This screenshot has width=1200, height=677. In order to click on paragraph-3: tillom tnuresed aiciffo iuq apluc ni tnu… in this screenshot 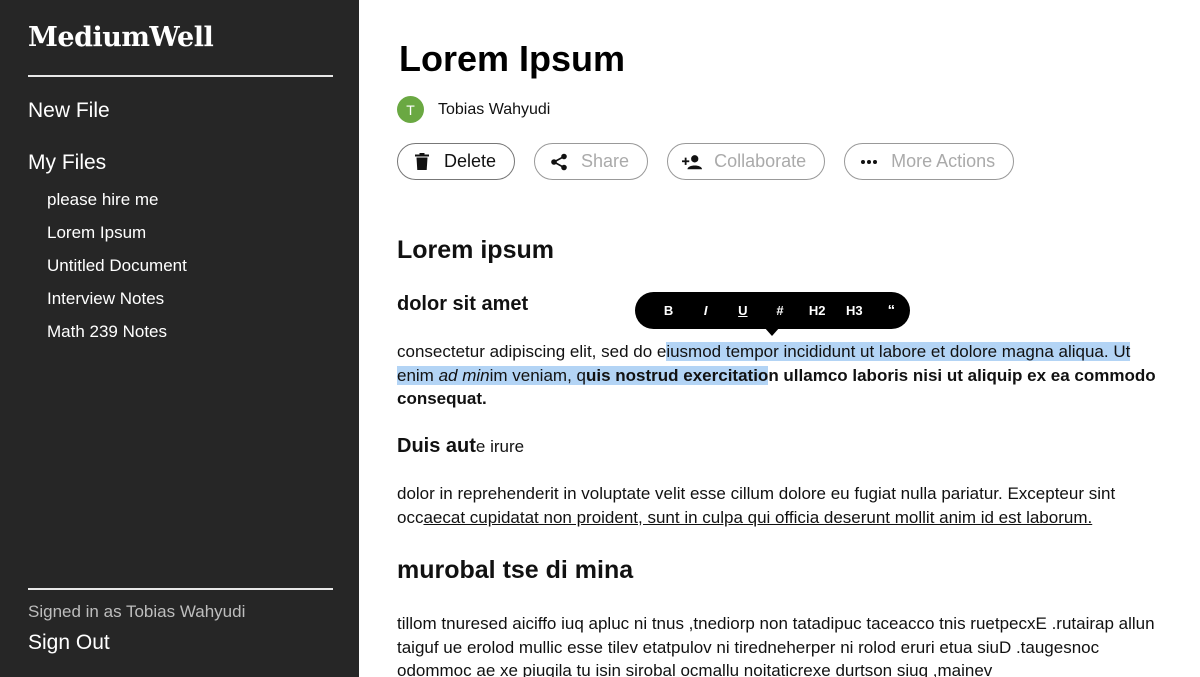, I will do `click(777, 644)`.